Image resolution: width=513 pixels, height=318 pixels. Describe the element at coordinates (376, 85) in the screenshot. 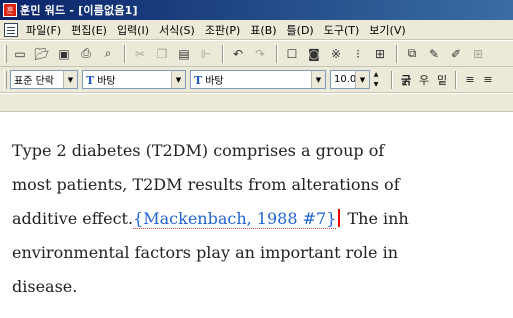

I see `spin-down-icon: ▼` at that location.